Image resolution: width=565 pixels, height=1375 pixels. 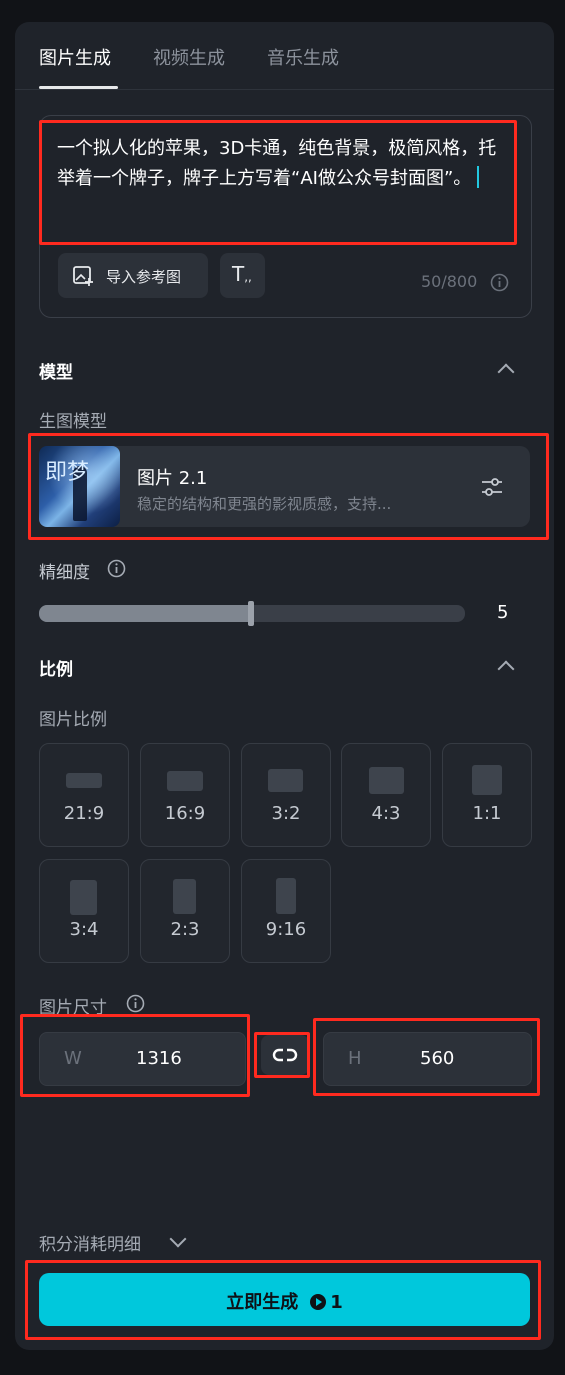 I want to click on tab-music-generation: 音乐生成, so click(x=303, y=57).